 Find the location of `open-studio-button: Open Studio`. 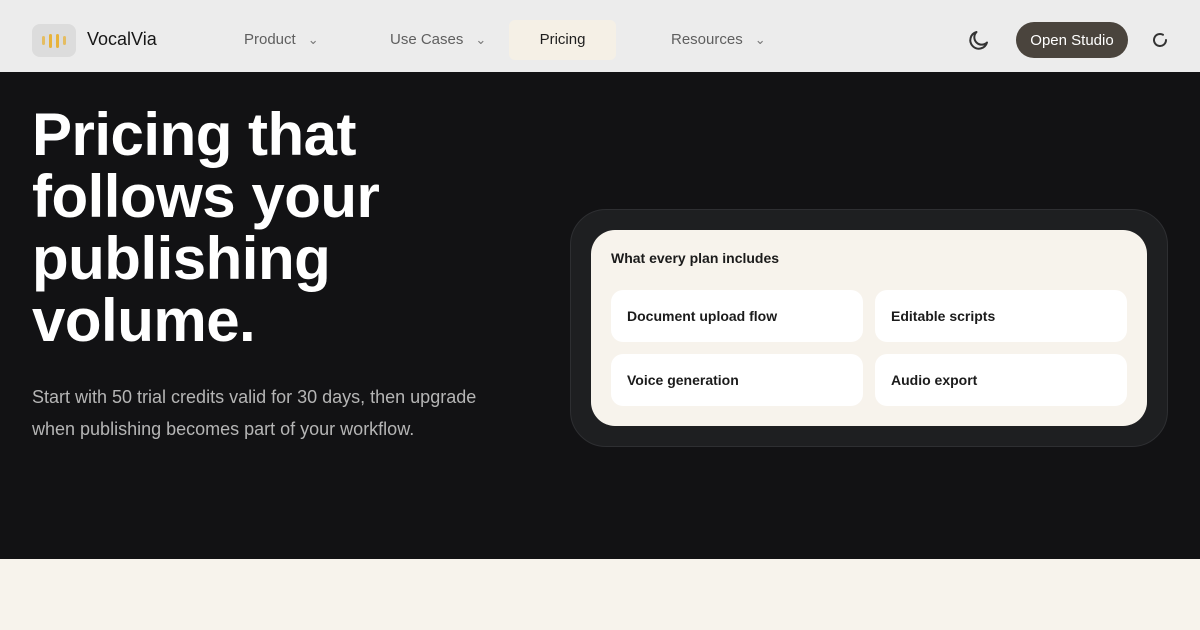

open-studio-button: Open Studio is located at coordinates (1072, 40).